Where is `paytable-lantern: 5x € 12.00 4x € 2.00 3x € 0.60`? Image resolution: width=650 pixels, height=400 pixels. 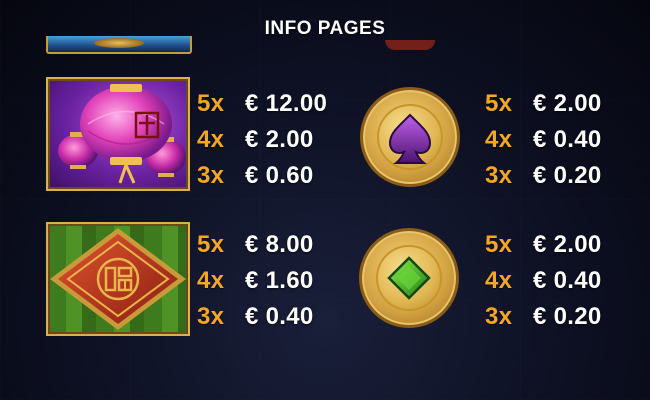 paytable-lantern: 5x € 12.00 4x € 2.00 3x € 0.60 is located at coordinates (272, 140).